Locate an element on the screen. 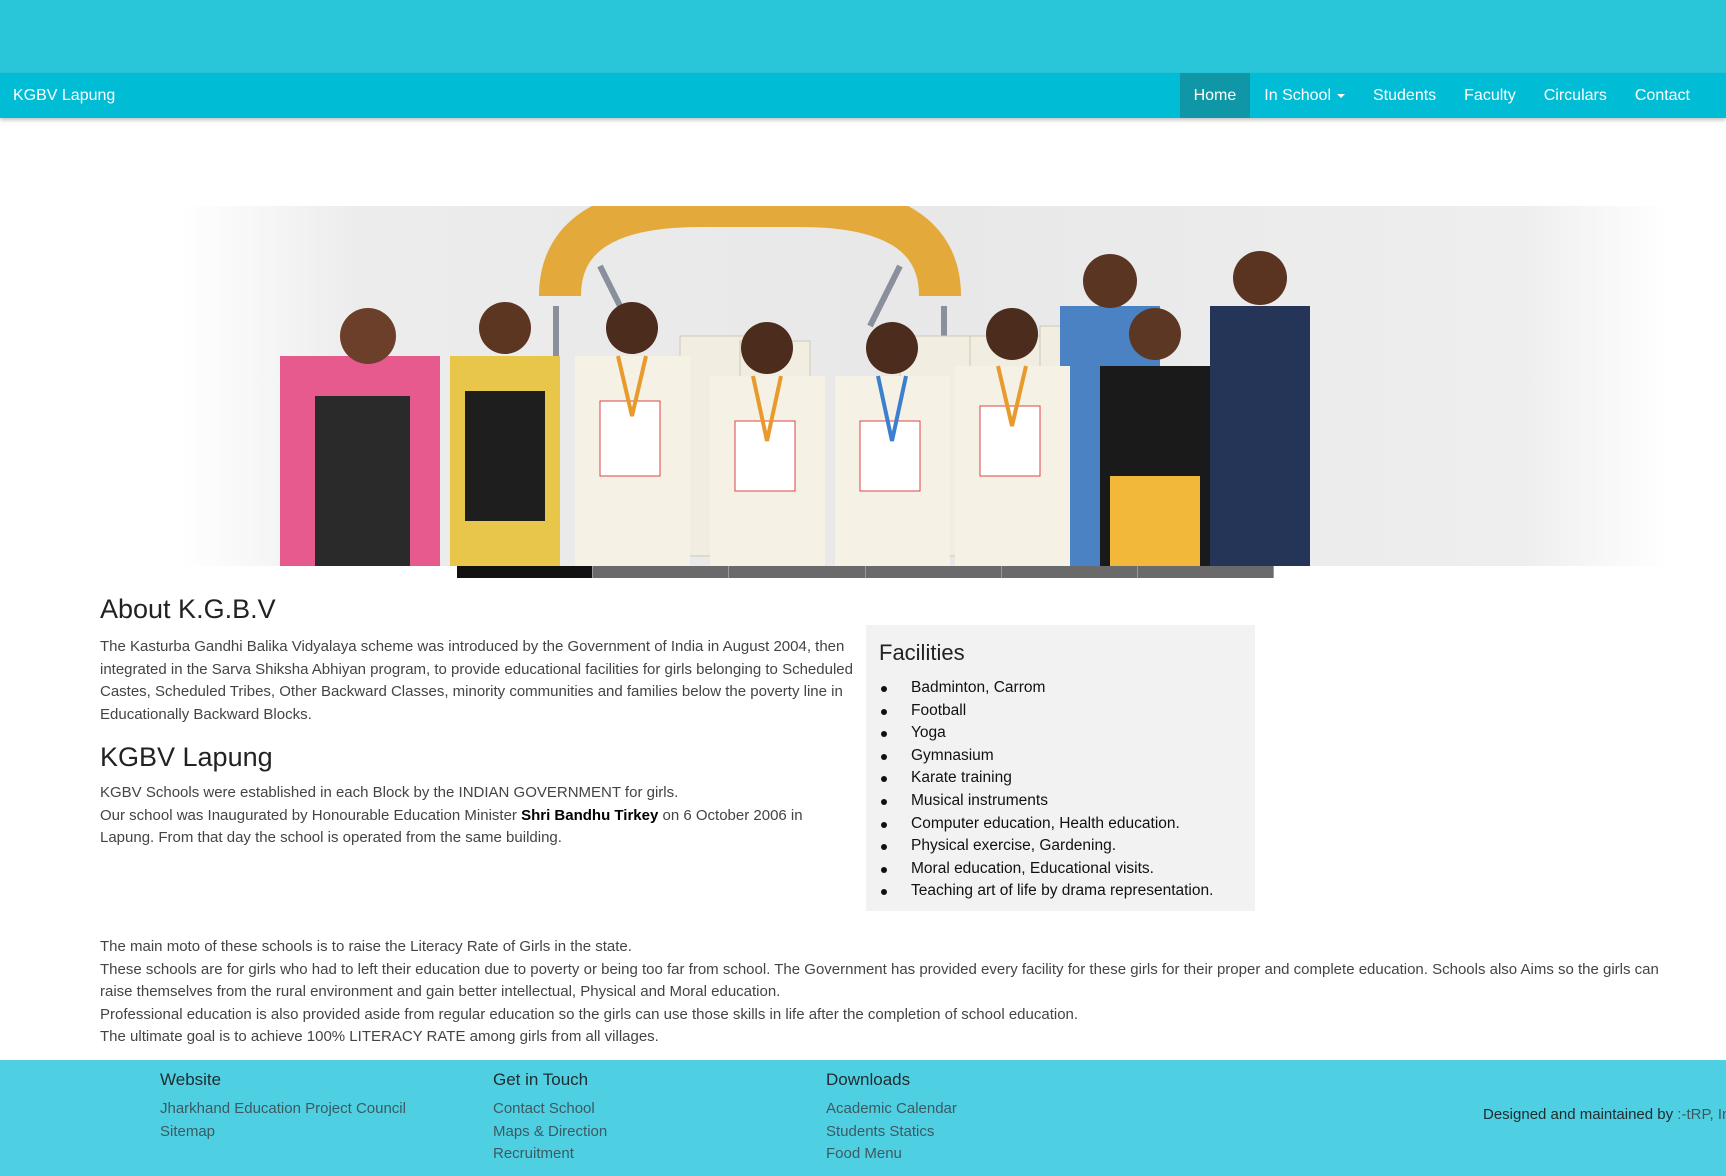  facility-item: Badminton, Carrom is located at coordinates (1046, 688).